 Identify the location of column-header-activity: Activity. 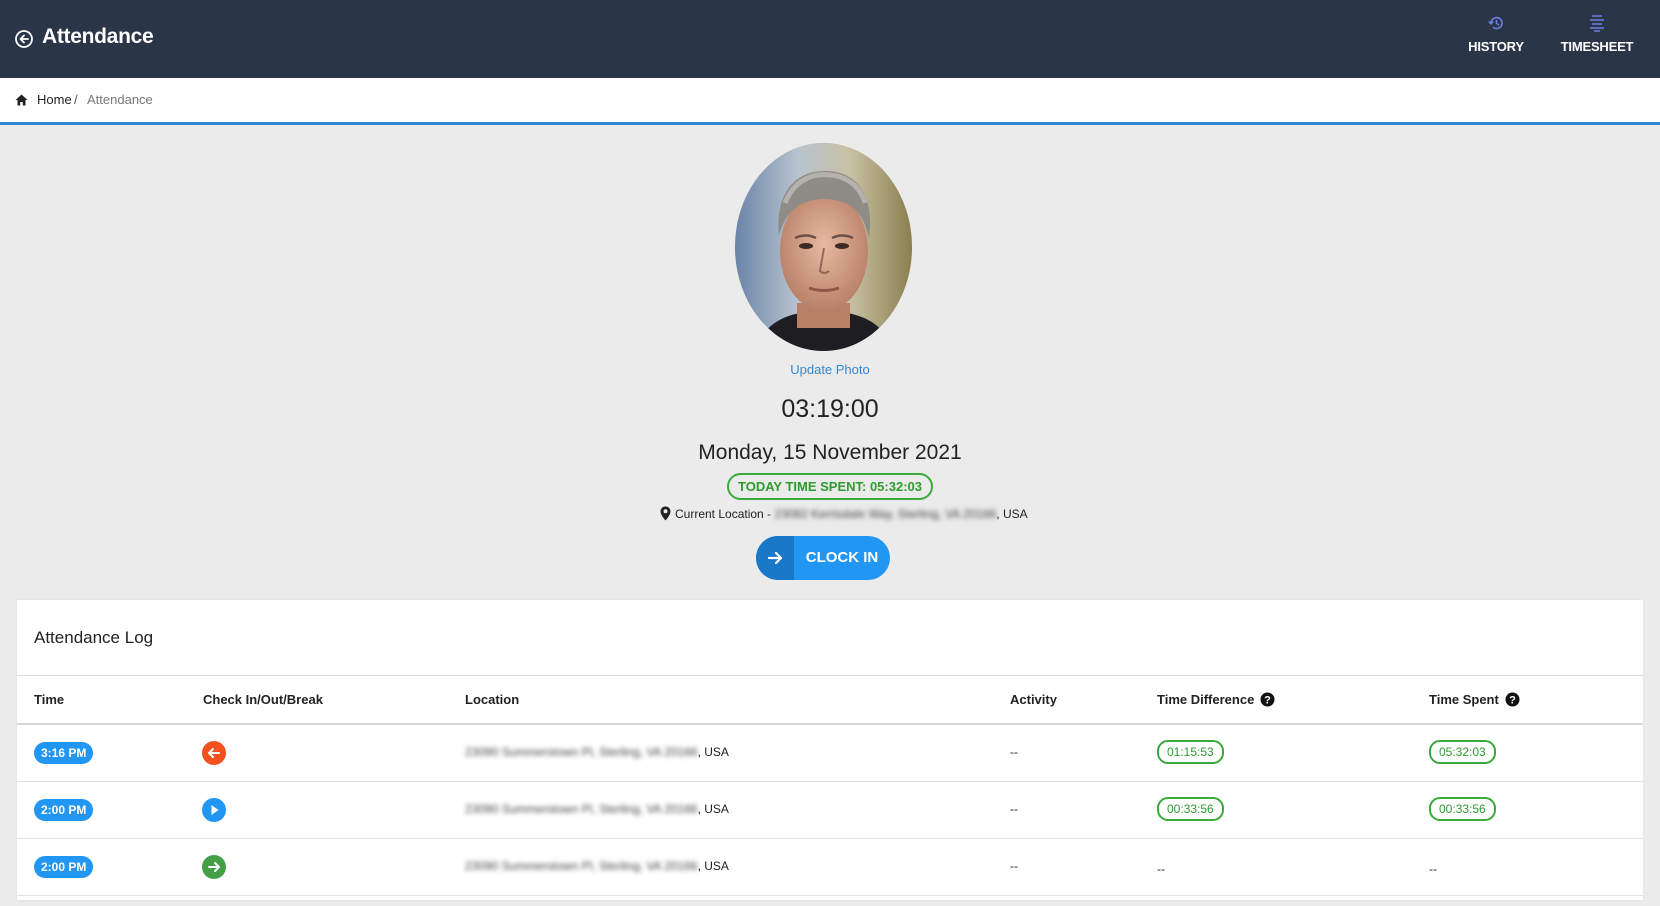
(1033, 699).